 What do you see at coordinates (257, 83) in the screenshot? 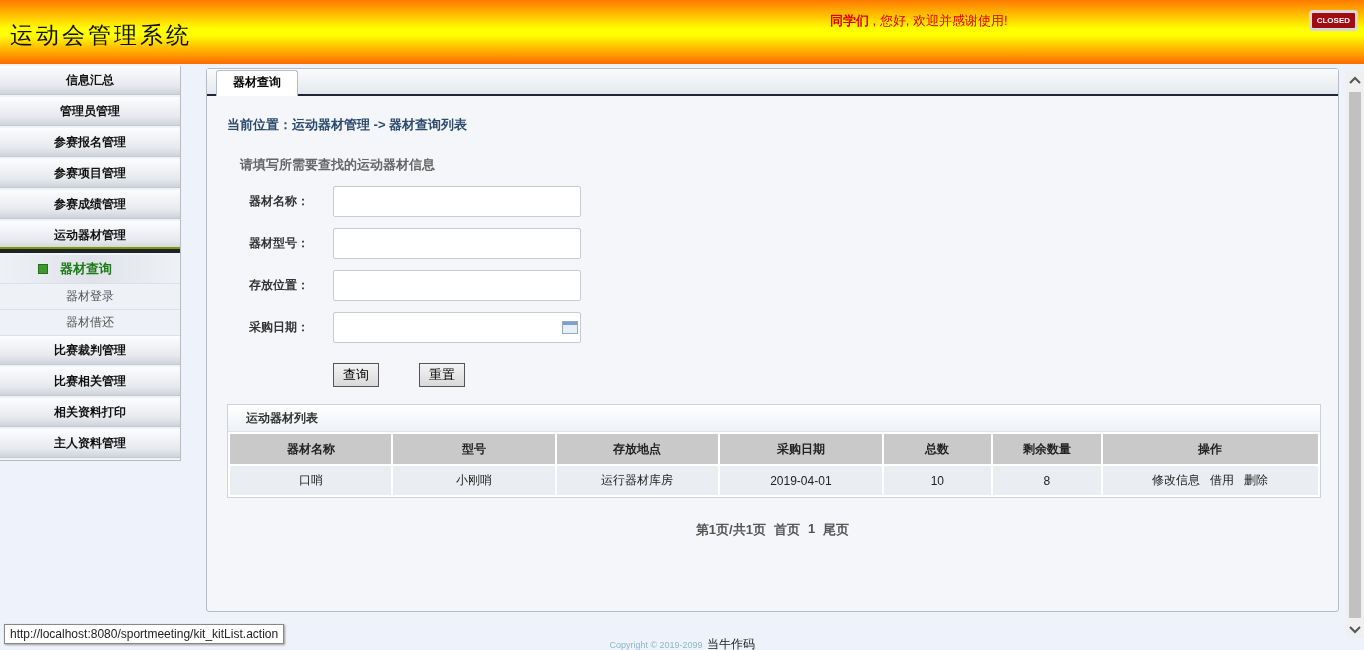
I see `tab: 器材查询` at bounding box center [257, 83].